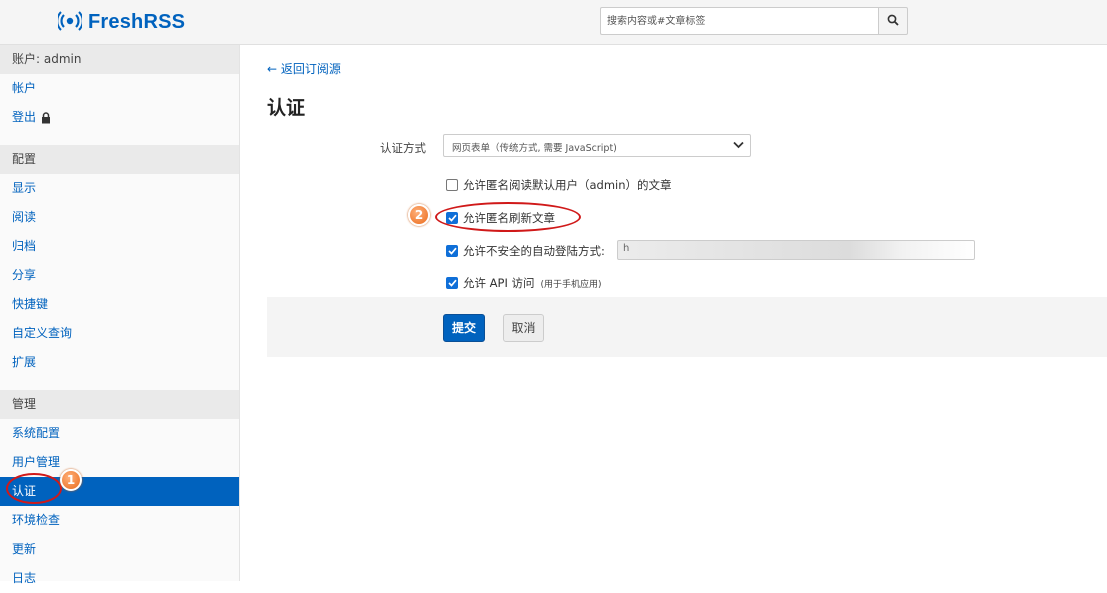 This screenshot has height=593, width=1107. What do you see at coordinates (119, 404) in the screenshot?
I see `sidebar-heading-admin: 管理` at bounding box center [119, 404].